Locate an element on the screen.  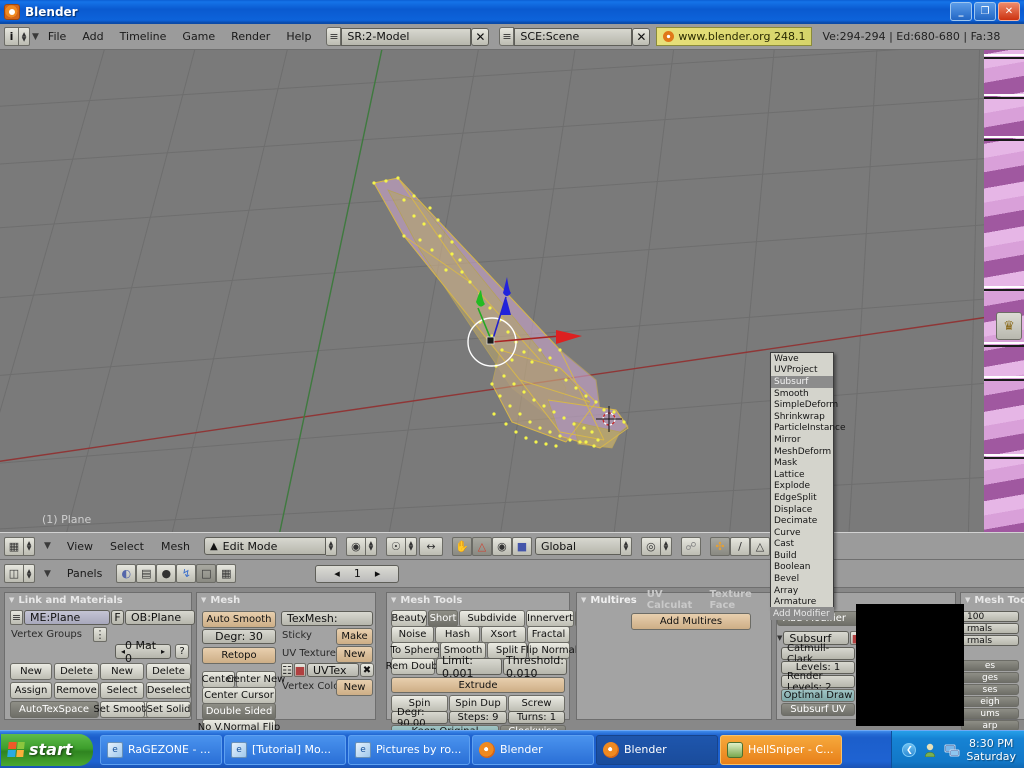
modifier-item-mask: Mask is located at coordinates (802, 463).